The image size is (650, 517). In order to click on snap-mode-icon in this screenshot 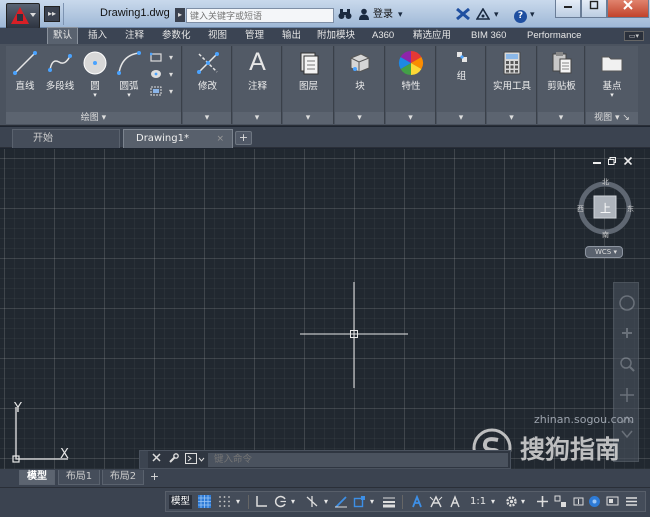, I will do `click(224, 502)`.